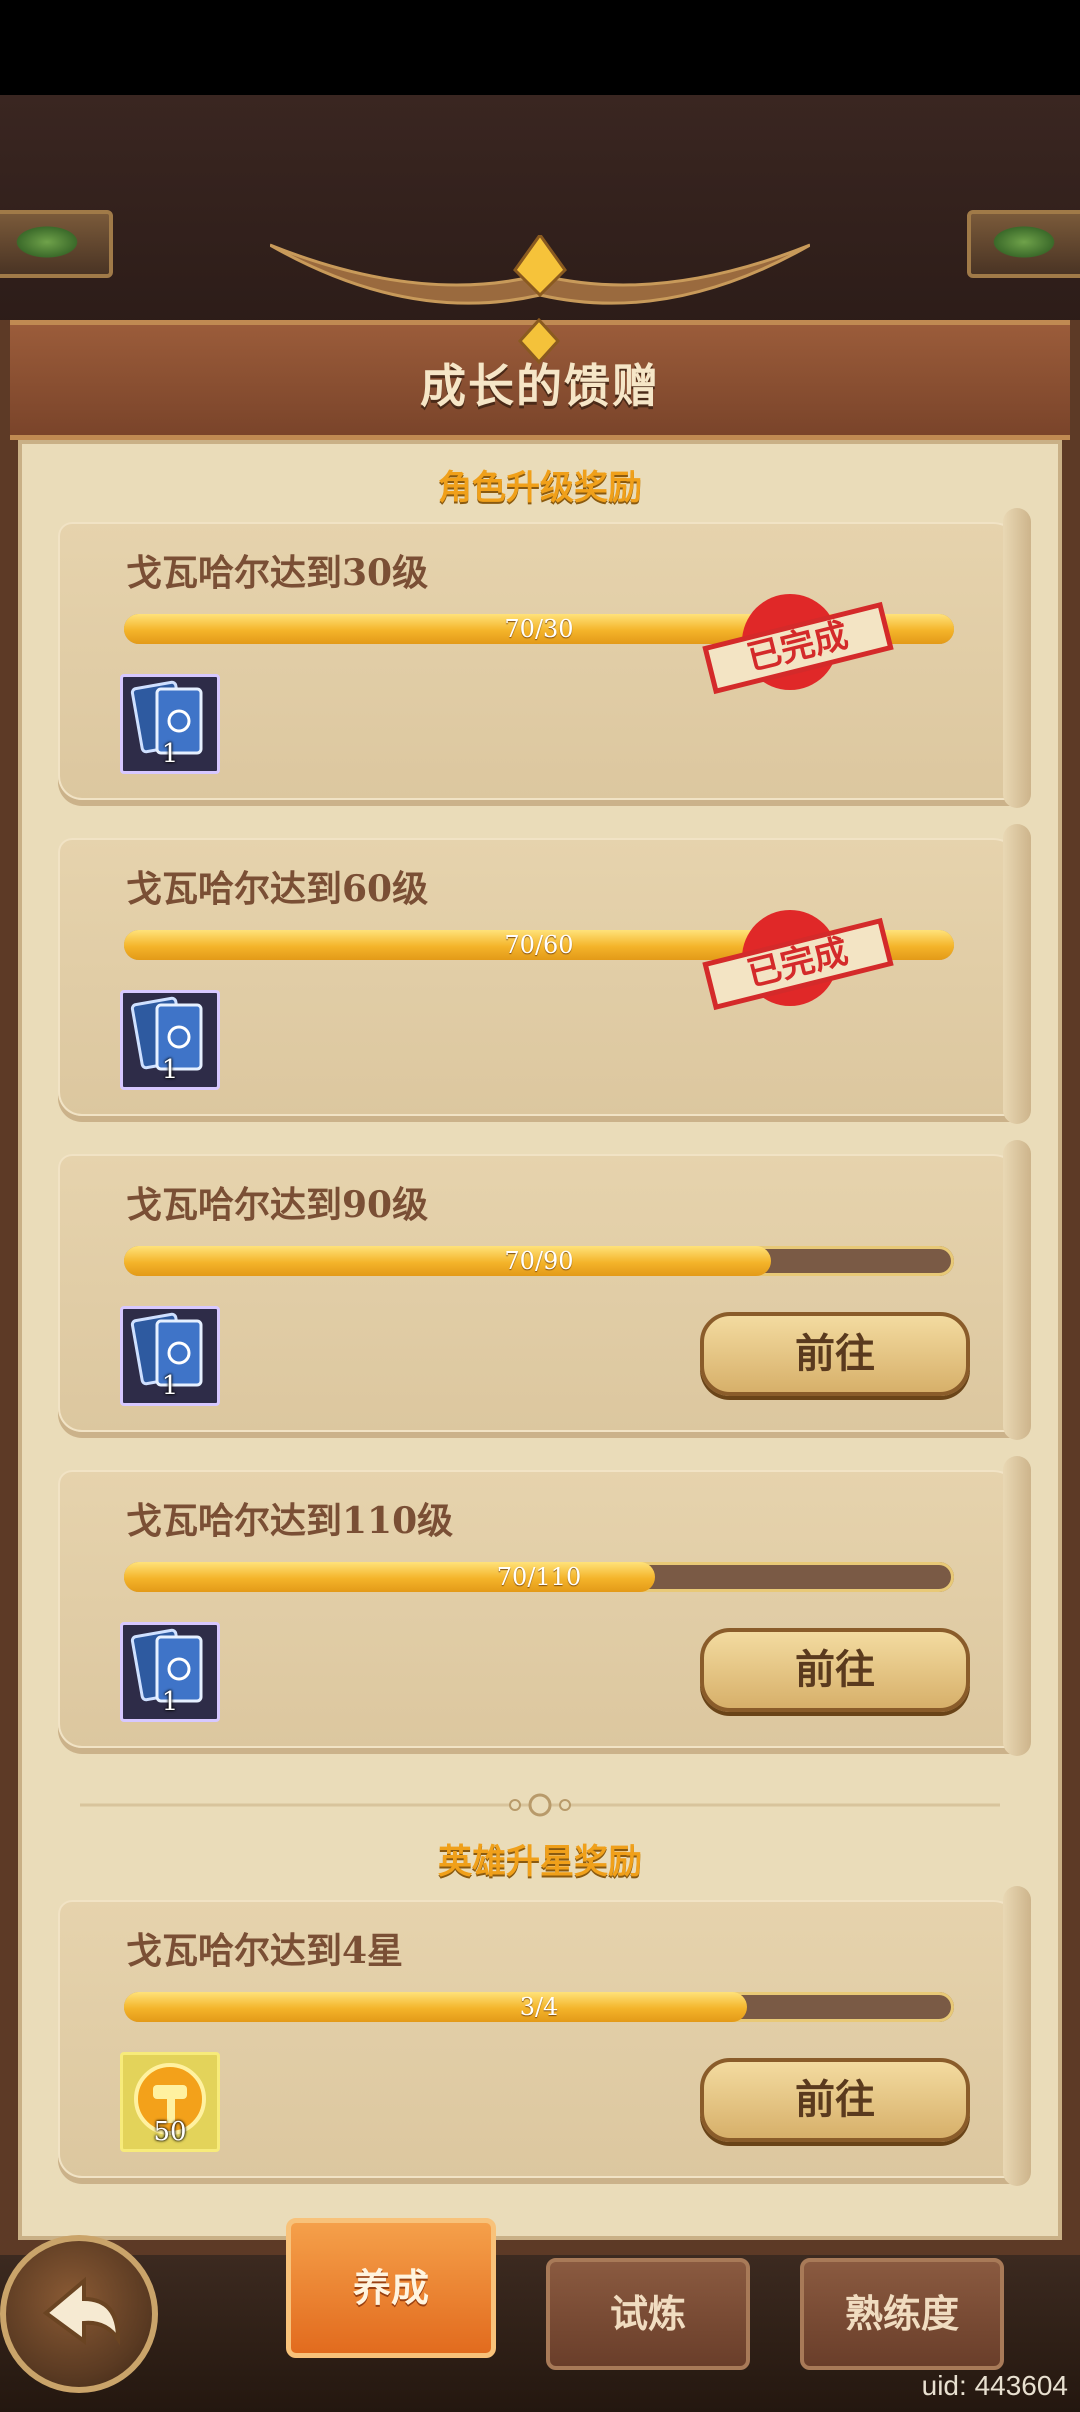 This screenshot has height=2412, width=1080. What do you see at coordinates (544, 658) in the screenshot?
I see `task-card-level-30: 戈瓦哈尔达到30级 70/30 1 已完成` at bounding box center [544, 658].